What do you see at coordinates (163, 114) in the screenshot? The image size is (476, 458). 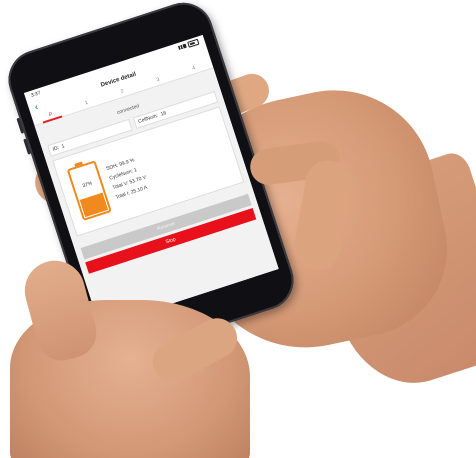 I see `cellnum-value: 16` at bounding box center [163, 114].